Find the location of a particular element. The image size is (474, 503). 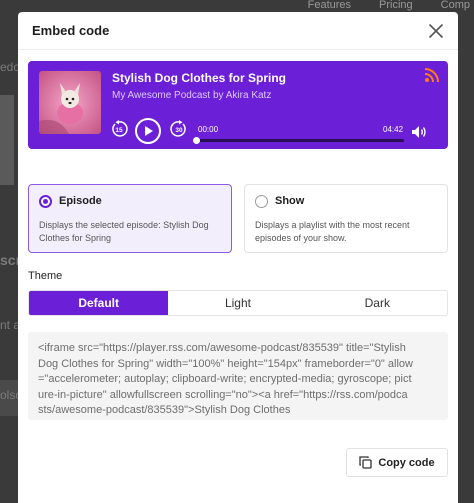

modal-title: Embed code is located at coordinates (71, 30).